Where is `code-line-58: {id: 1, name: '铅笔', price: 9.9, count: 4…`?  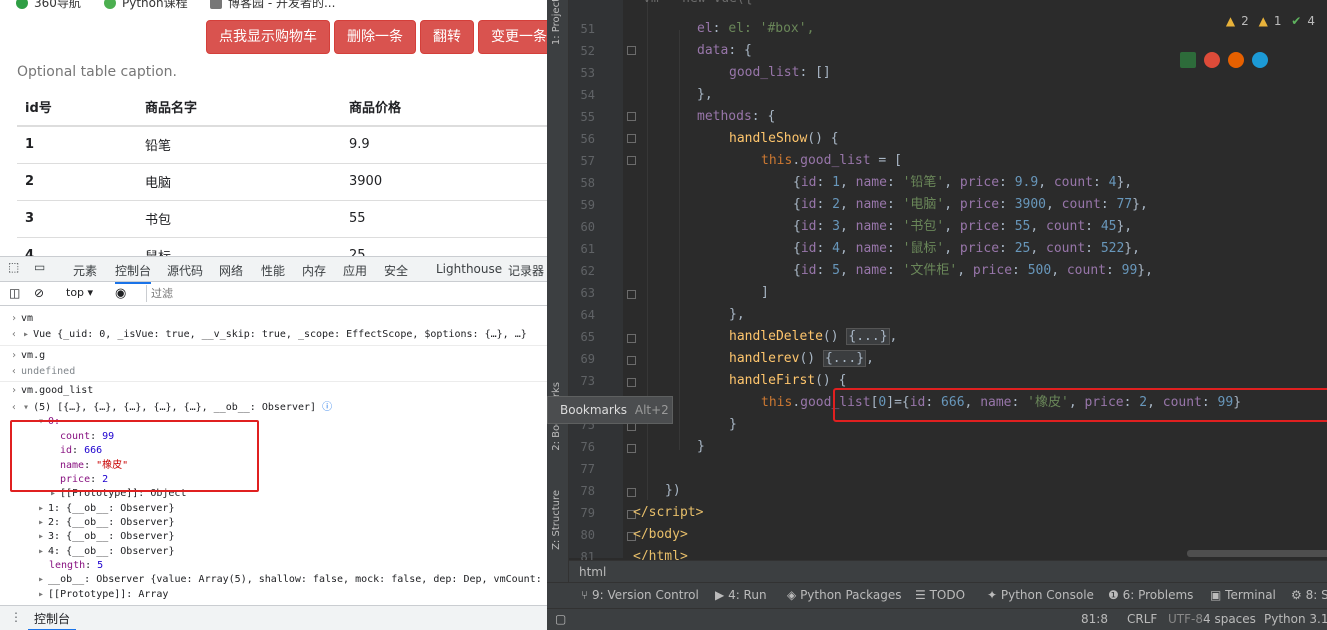 code-line-58: {id: 1, name: '铅笔', price: 9.9, count: 4… is located at coordinates (963, 182).